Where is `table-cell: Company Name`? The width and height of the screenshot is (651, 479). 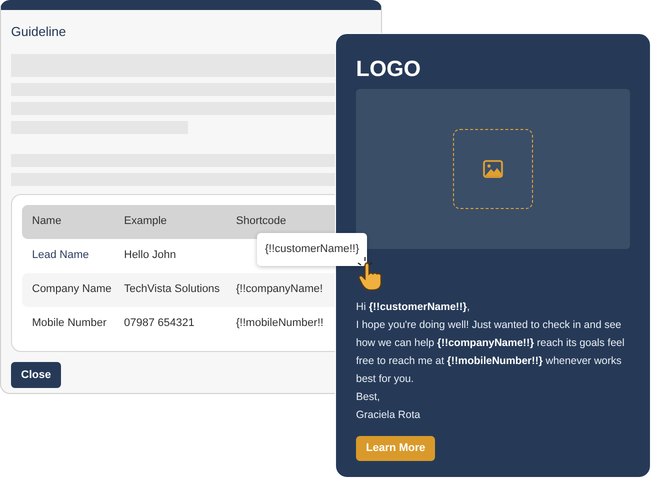
table-cell: Company Name is located at coordinates (72, 289).